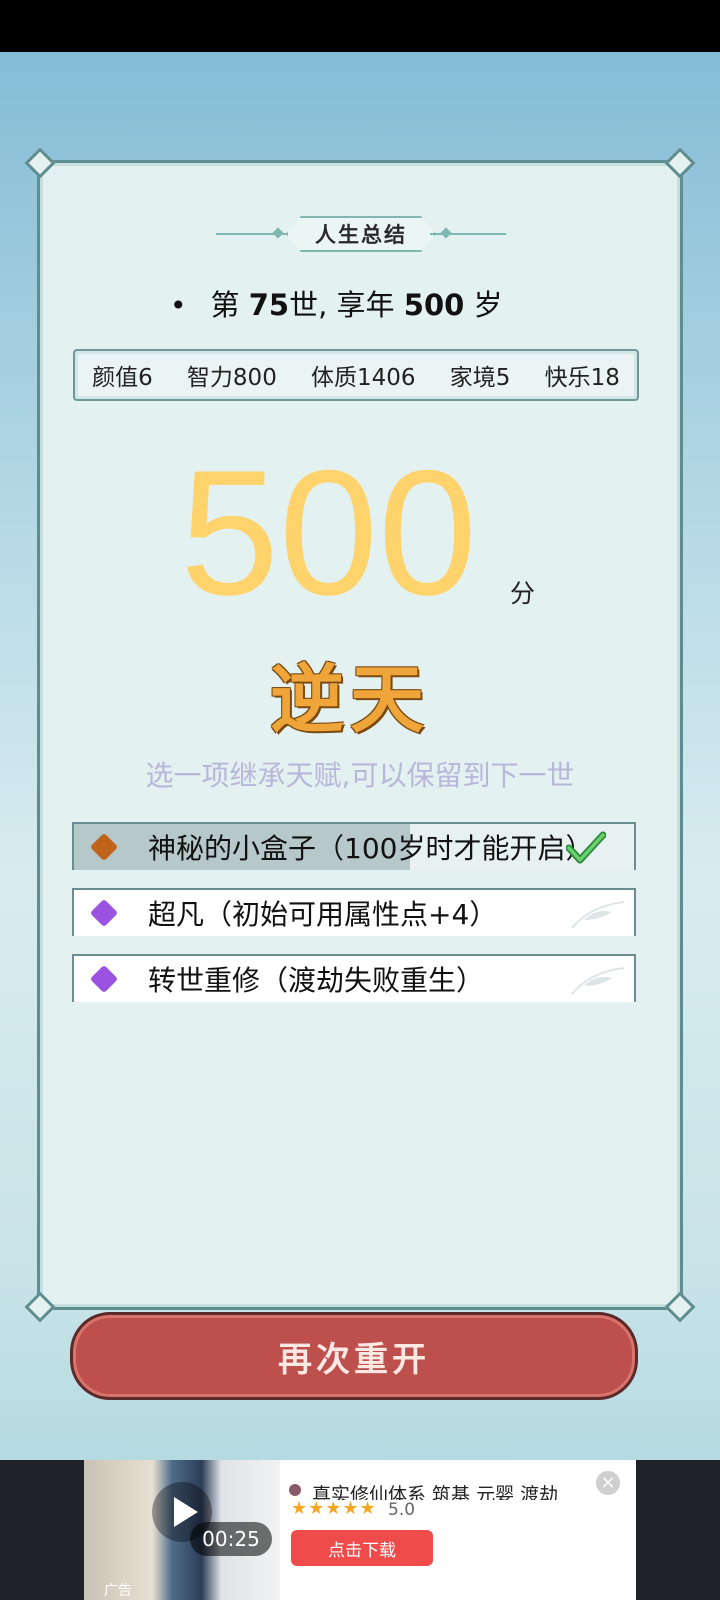 The image size is (720, 1600). Describe the element at coordinates (118, 1591) in the screenshot. I see `ad-label: 广告` at that location.